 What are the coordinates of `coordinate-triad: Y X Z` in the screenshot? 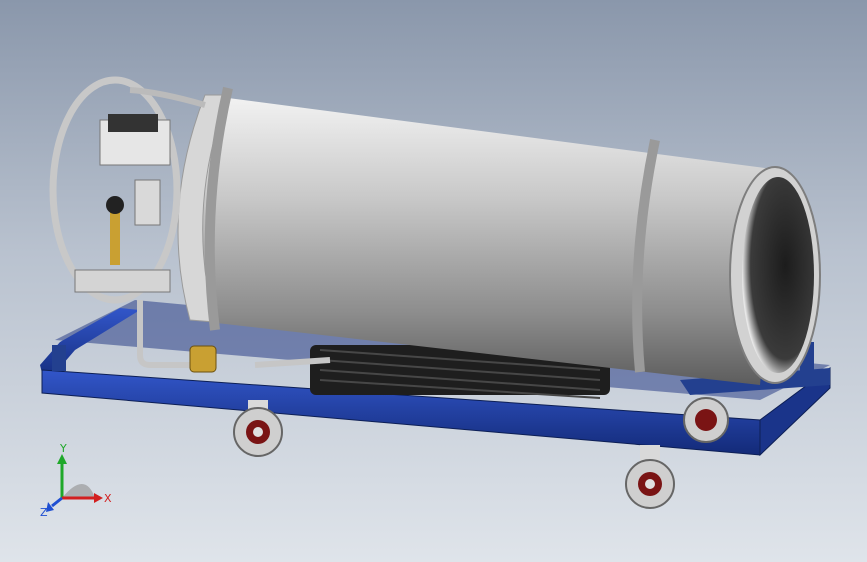 It's located at (76, 480).